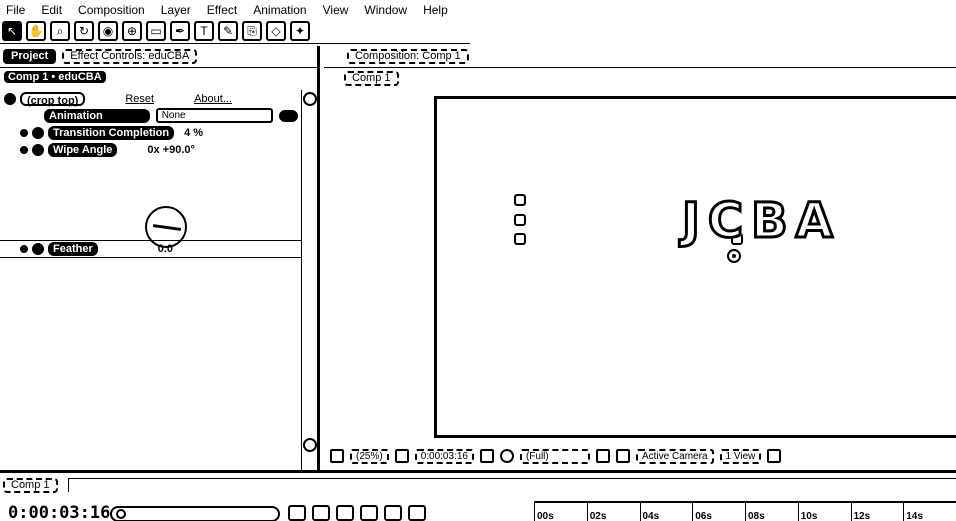 This screenshot has height=521, width=956. What do you see at coordinates (193, 133) in the screenshot?
I see `prop-value: 4 %` at bounding box center [193, 133].